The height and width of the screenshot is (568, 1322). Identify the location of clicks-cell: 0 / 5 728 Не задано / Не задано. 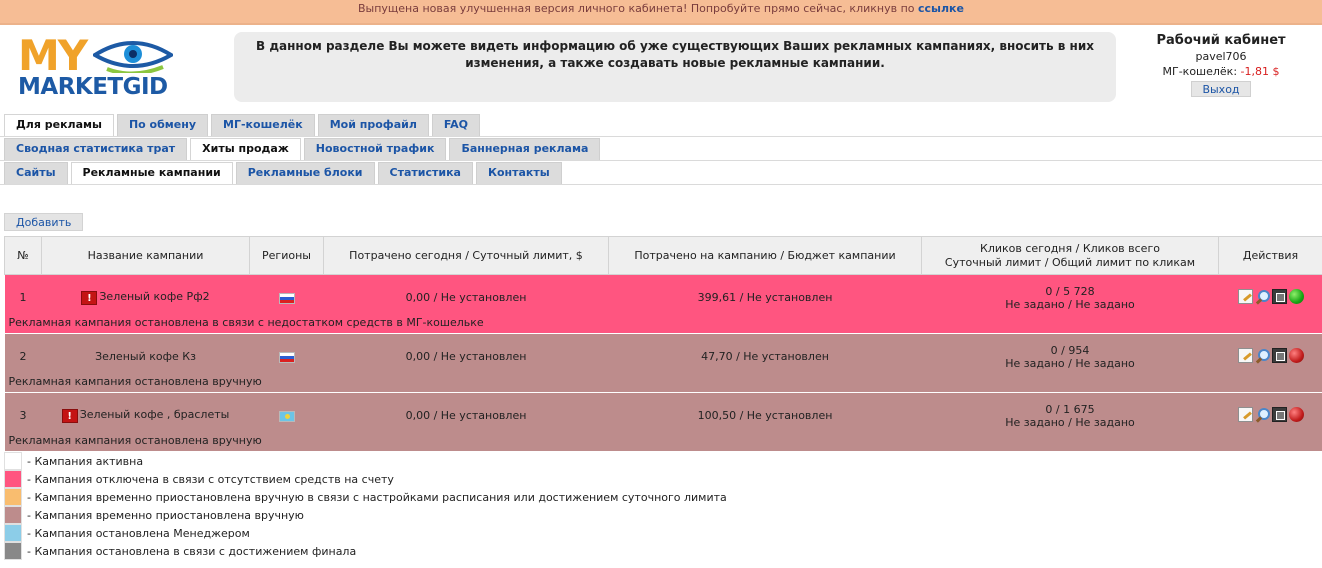
(1070, 295).